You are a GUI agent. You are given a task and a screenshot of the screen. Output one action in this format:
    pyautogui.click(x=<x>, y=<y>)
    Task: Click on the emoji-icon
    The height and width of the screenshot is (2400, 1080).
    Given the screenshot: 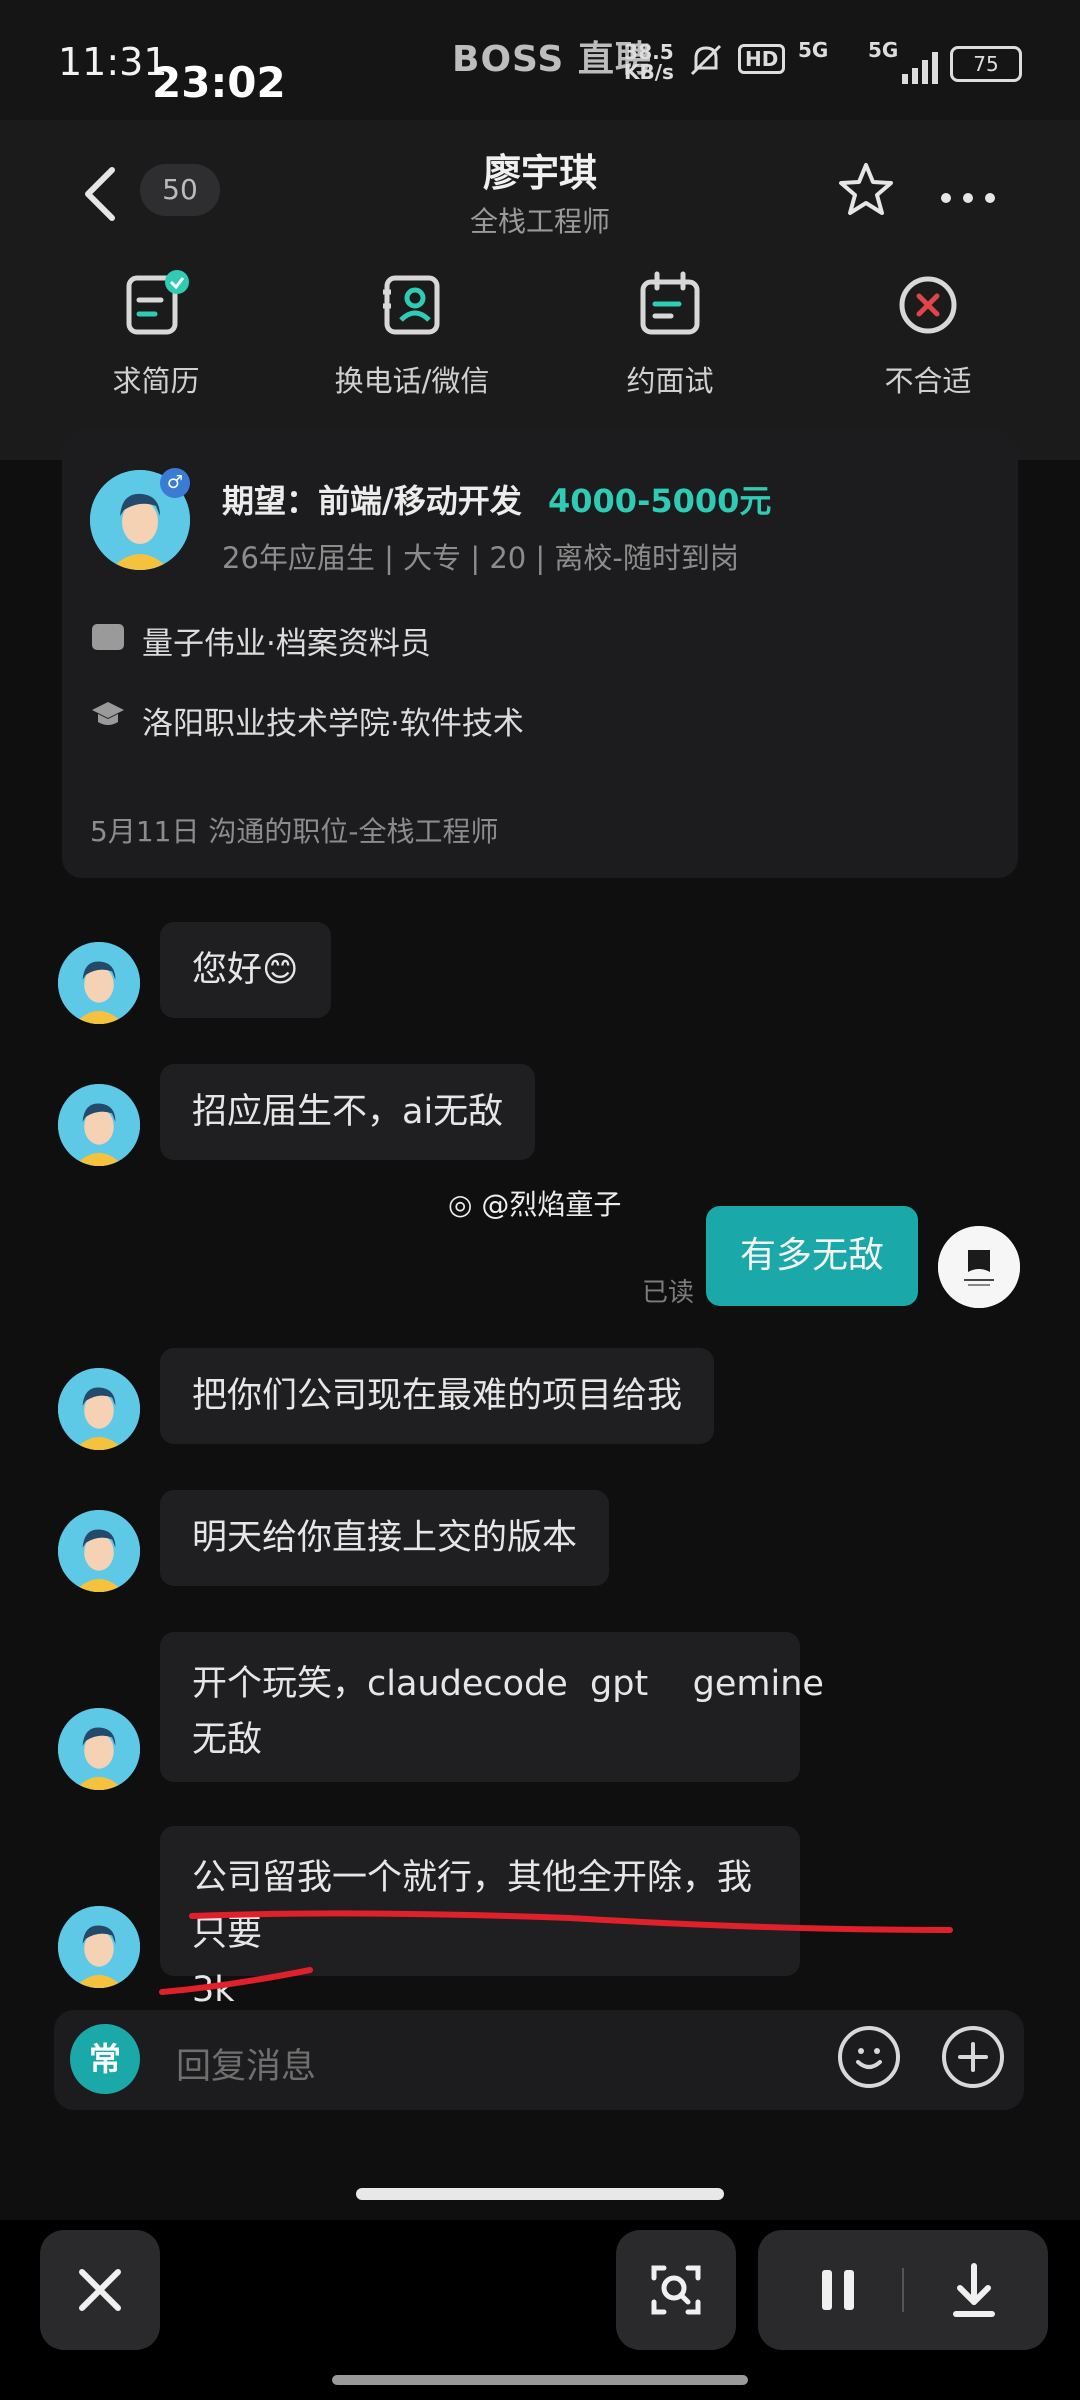 What is the action you would take?
    pyautogui.click(x=869, y=2057)
    